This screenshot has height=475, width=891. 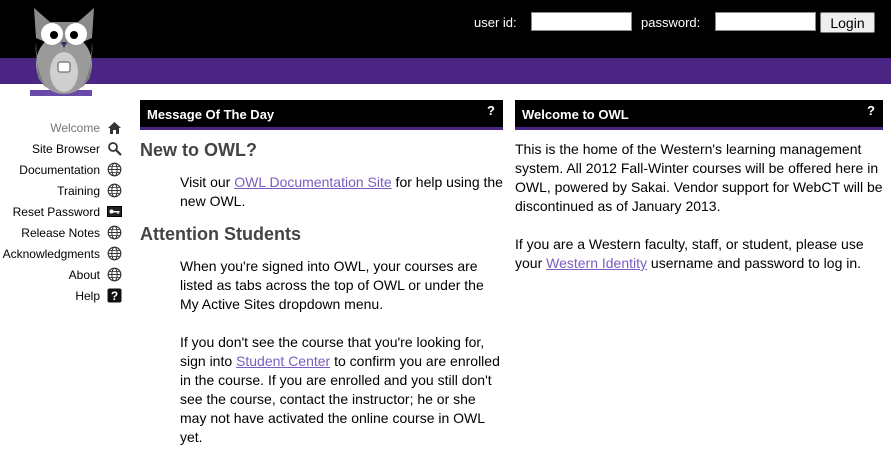 I want to click on welcome-help-button: ?, so click(x=871, y=110).